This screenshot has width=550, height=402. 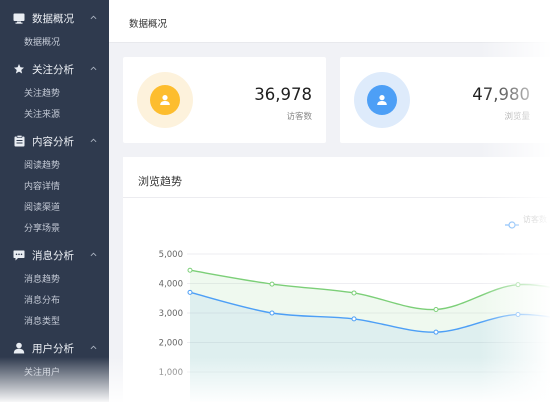 What do you see at coordinates (329, 21) in the screenshot?
I see `top-header: 数据概况` at bounding box center [329, 21].